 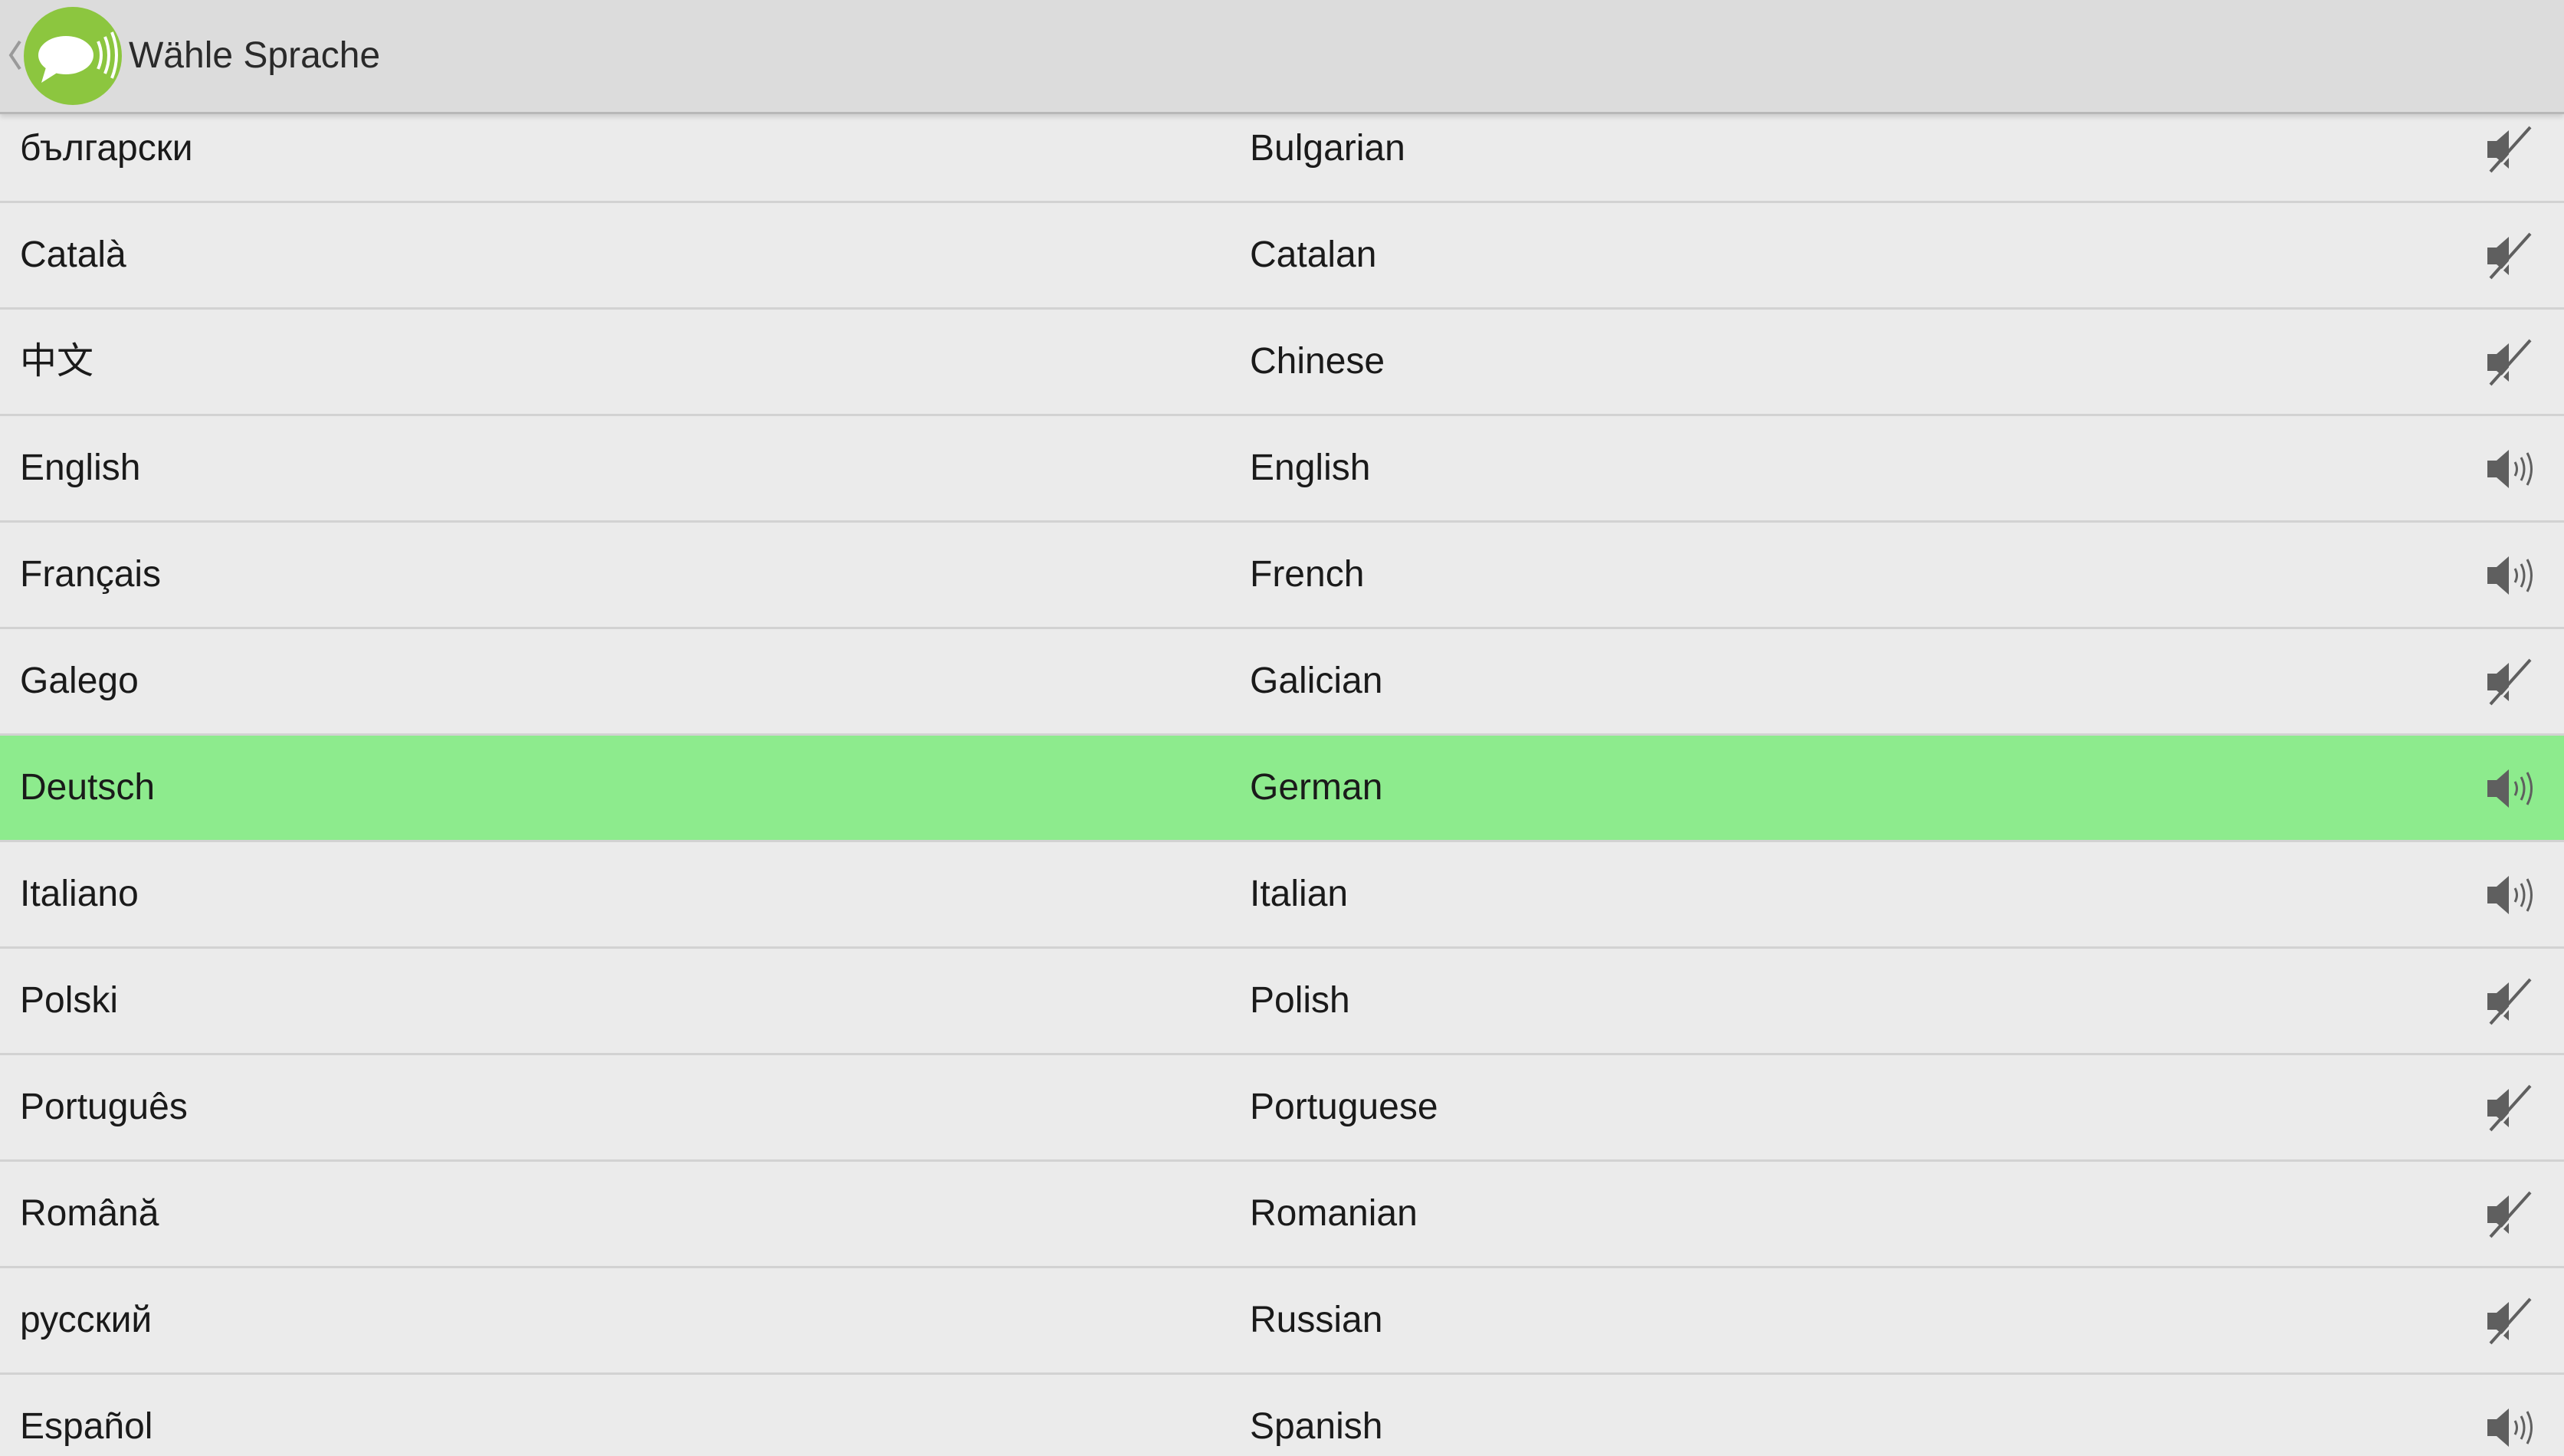 What do you see at coordinates (106, 148) in the screenshot?
I see `language-native-name: български` at bounding box center [106, 148].